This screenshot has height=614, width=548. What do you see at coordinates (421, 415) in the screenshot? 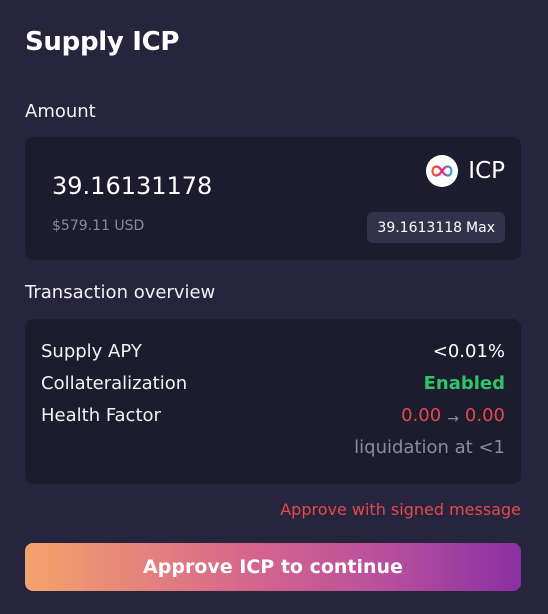
I see `health-factor-from: 0.00` at bounding box center [421, 415].